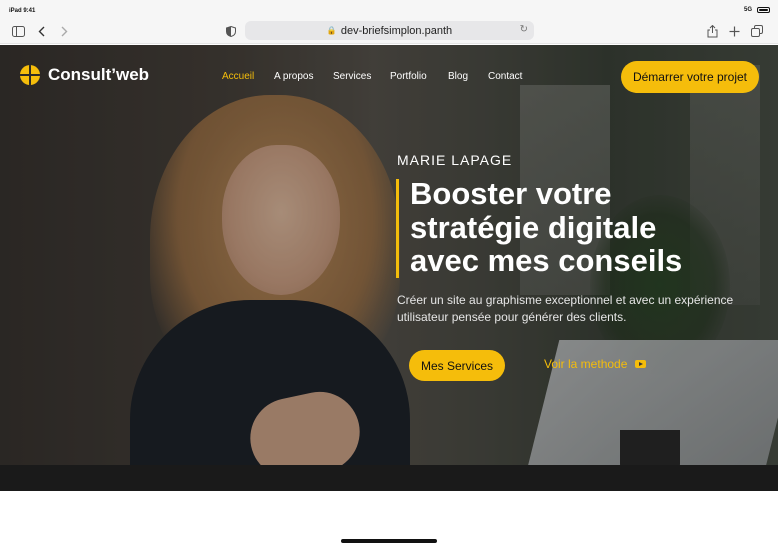  I want to click on nav-item-services: Services, so click(361, 76).